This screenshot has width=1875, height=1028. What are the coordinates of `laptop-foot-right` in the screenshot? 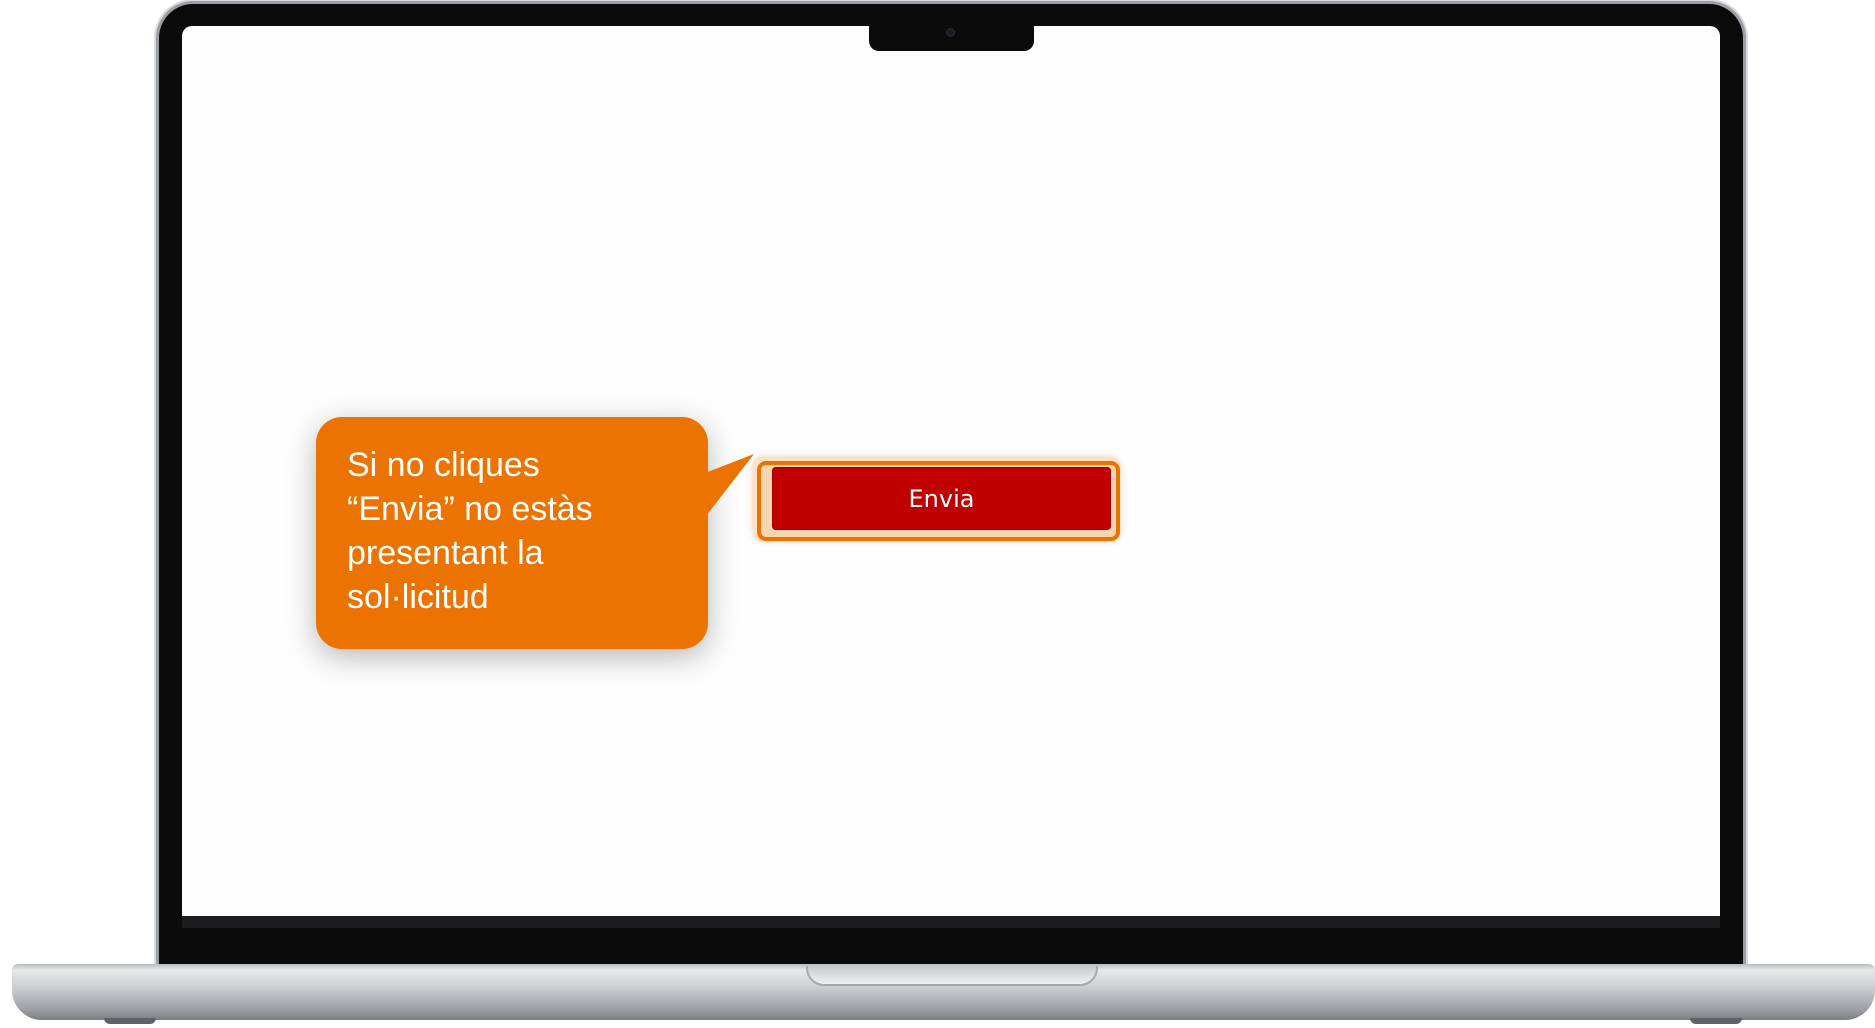 It's located at (1716, 1021).